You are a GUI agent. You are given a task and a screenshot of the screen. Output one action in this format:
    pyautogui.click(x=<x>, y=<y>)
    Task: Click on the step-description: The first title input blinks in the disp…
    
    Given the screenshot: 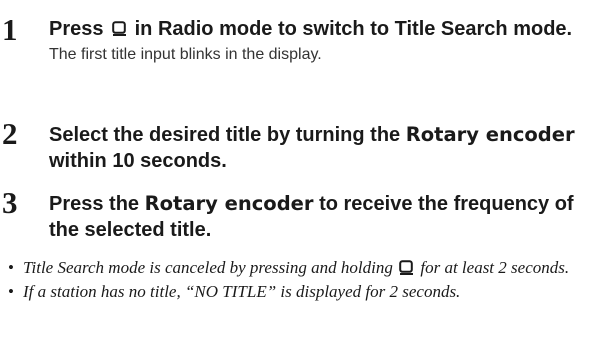 What is the action you would take?
    pyautogui.click(x=185, y=54)
    